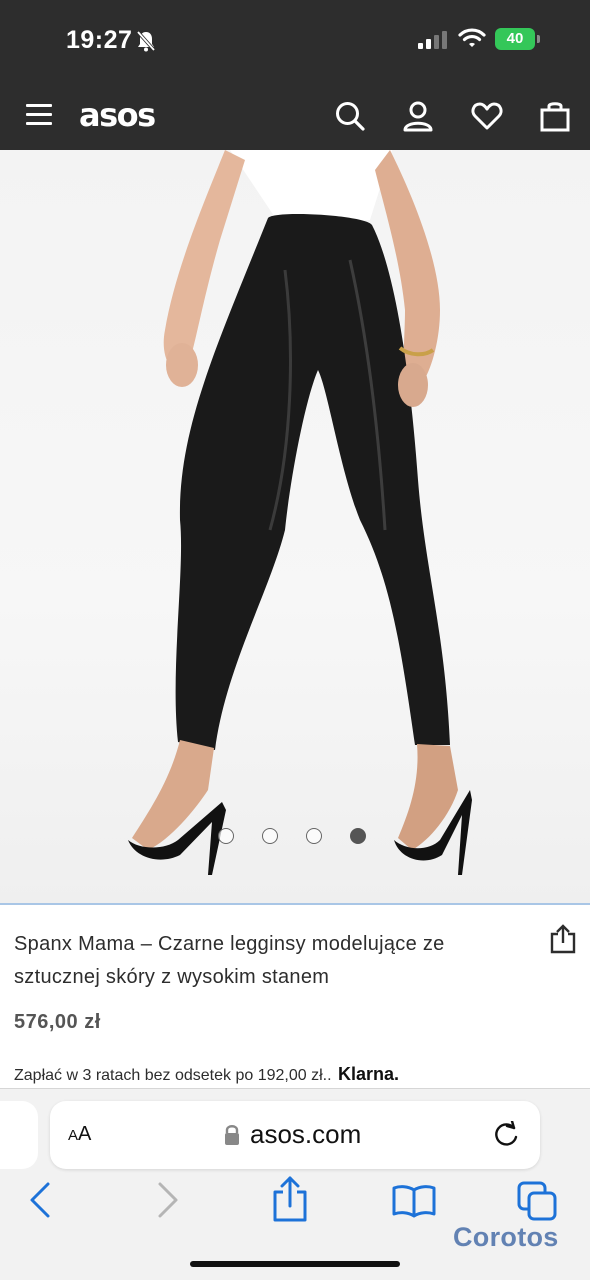 The image size is (590, 1280). Describe the element at coordinates (350, 116) in the screenshot. I see `search-icon` at that location.